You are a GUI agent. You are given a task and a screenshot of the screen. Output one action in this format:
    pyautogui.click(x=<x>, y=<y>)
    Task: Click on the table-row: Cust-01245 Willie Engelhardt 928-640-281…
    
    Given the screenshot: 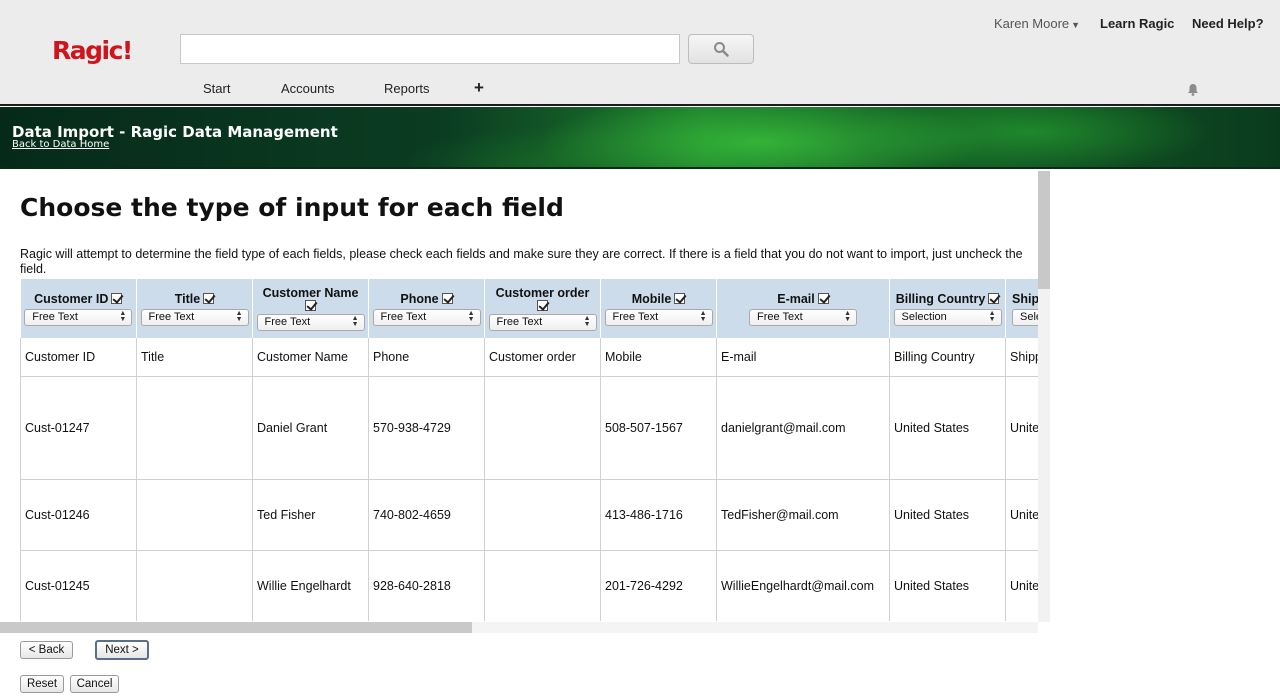 What is the action you would take?
    pyautogui.click(x=529, y=585)
    